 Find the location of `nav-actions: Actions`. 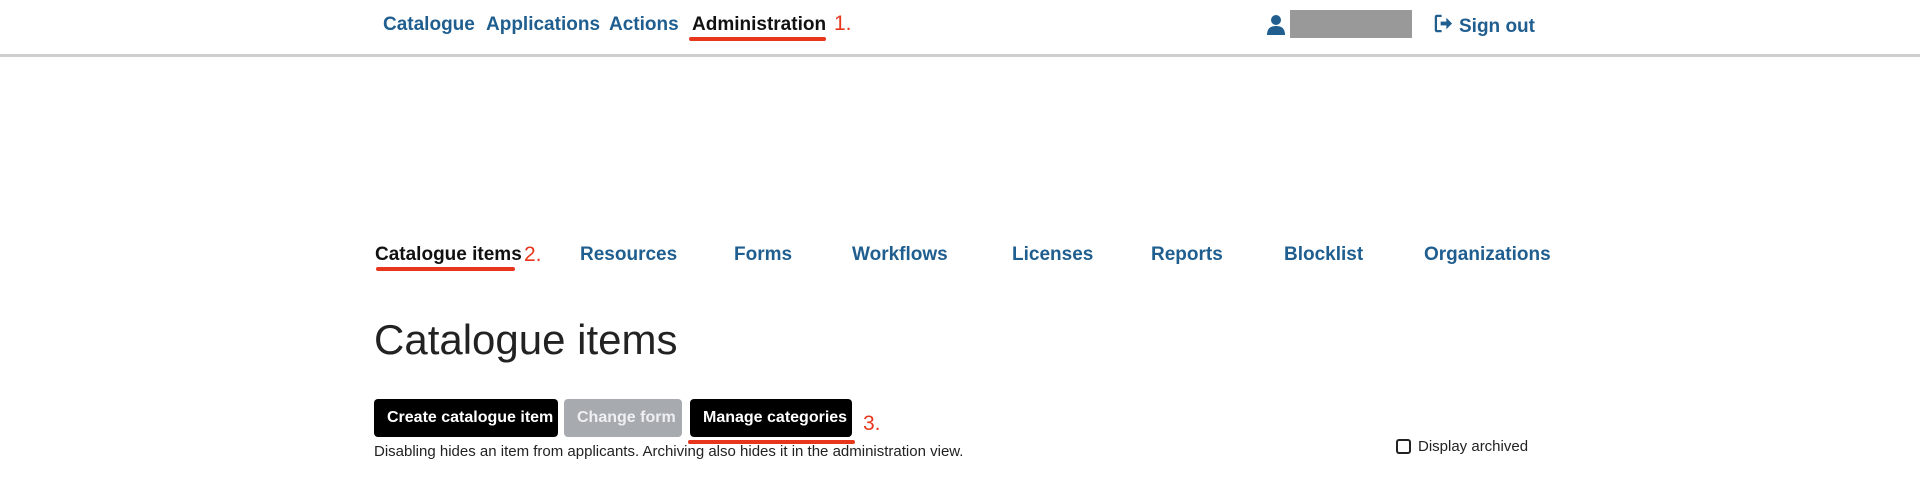

nav-actions: Actions is located at coordinates (644, 25).